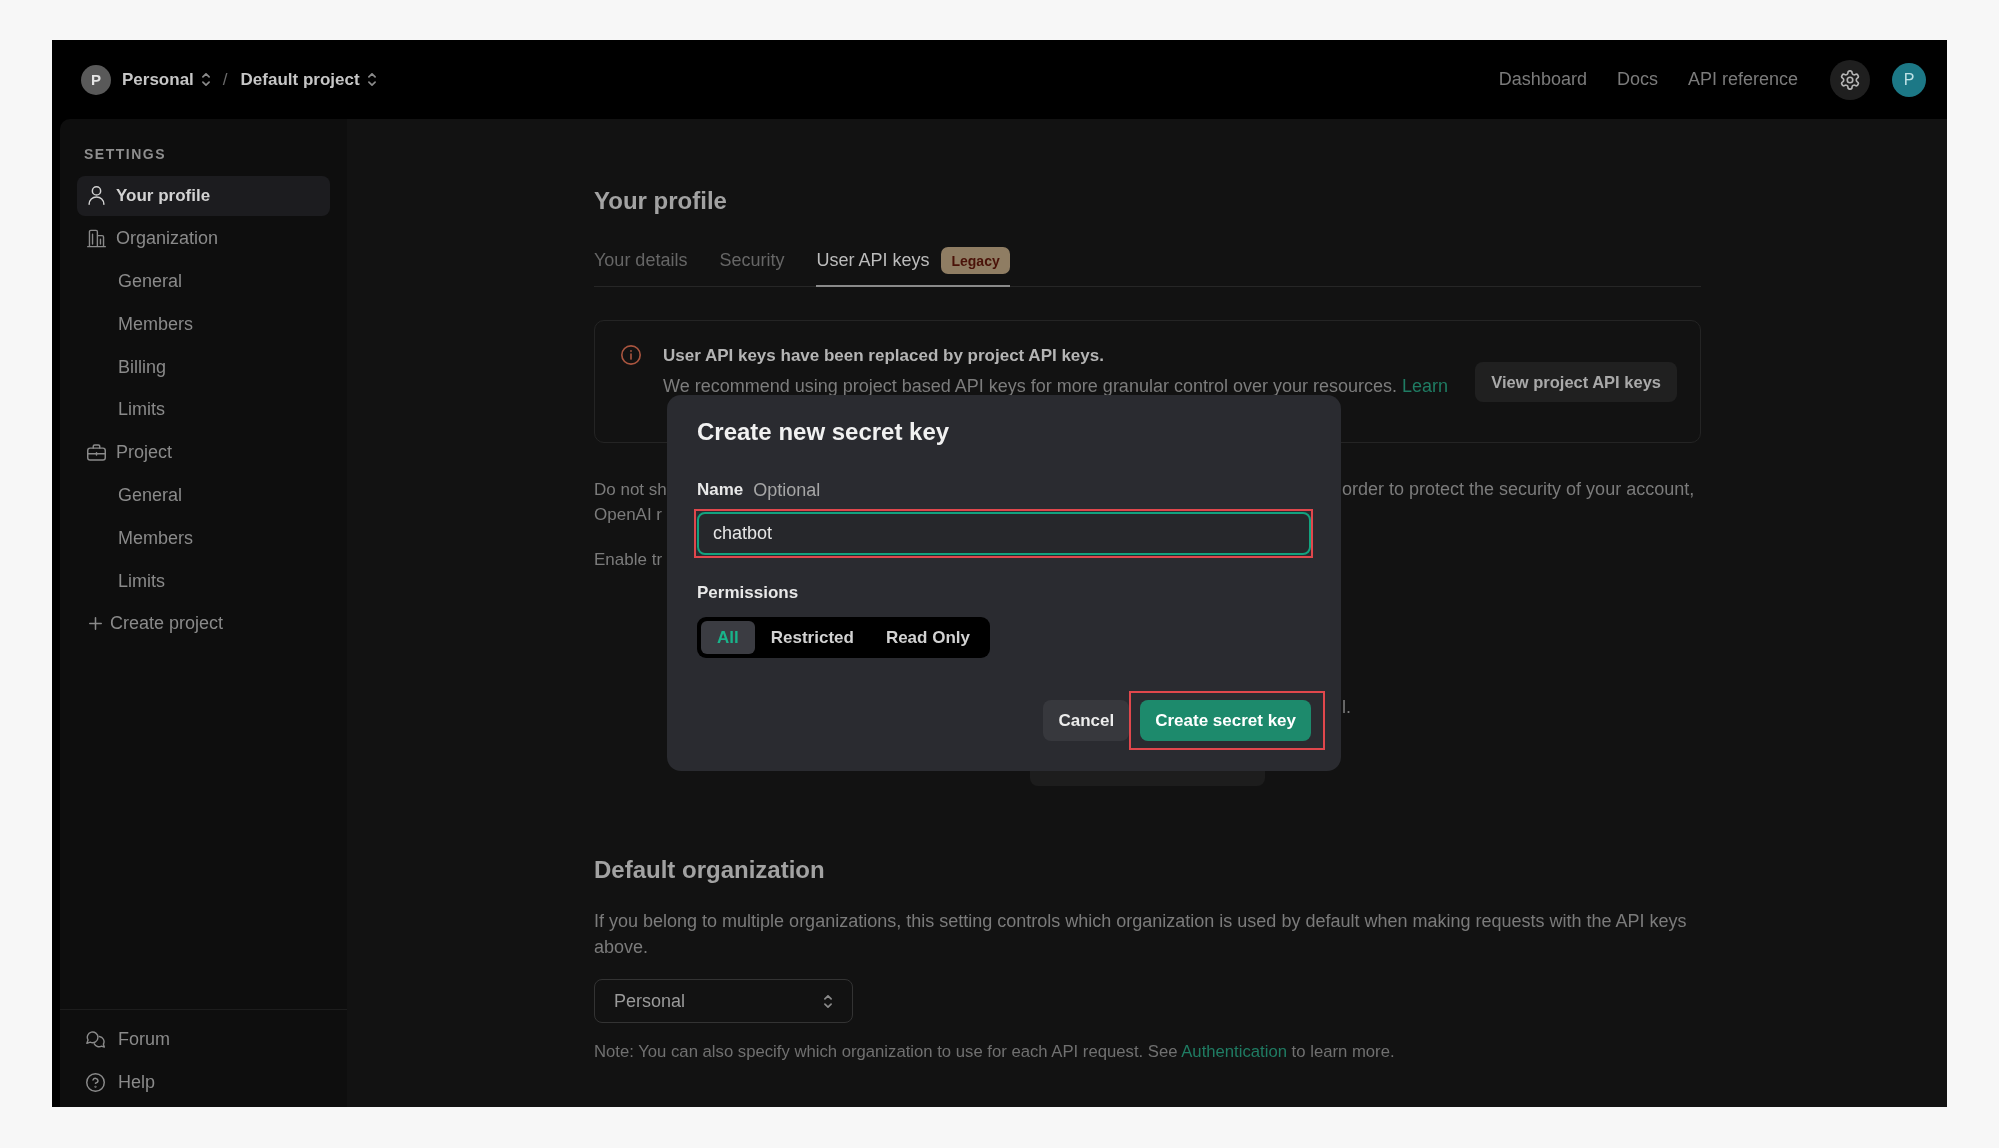 This screenshot has width=1999, height=1148. Describe the element at coordinates (1742, 79) in the screenshot. I see `nav-link: API reference` at that location.